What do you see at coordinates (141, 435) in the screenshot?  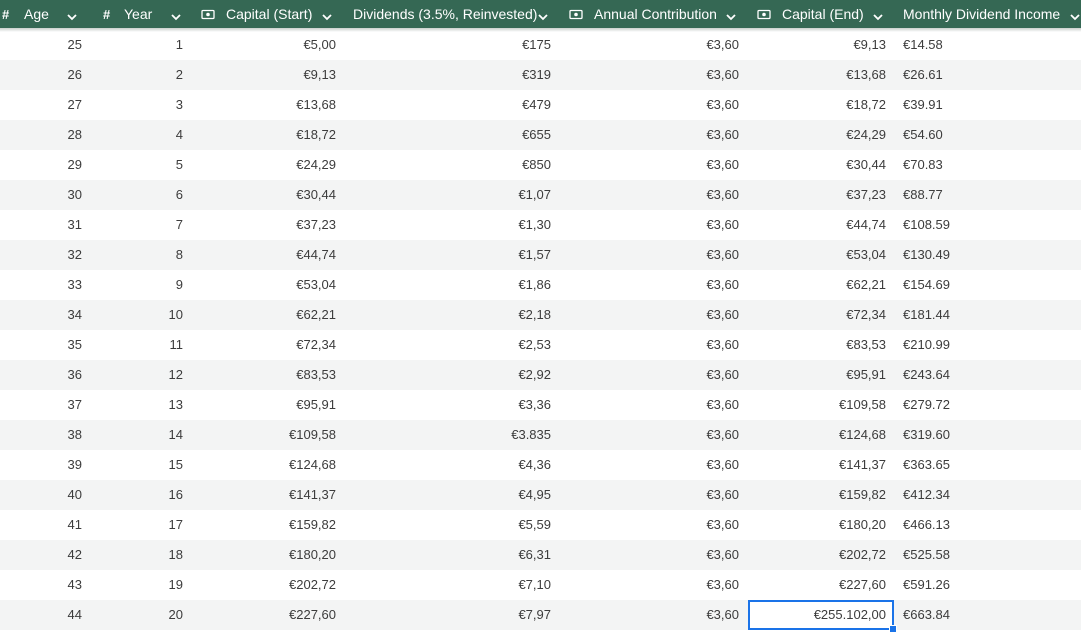 I see `table-cell: 14` at bounding box center [141, 435].